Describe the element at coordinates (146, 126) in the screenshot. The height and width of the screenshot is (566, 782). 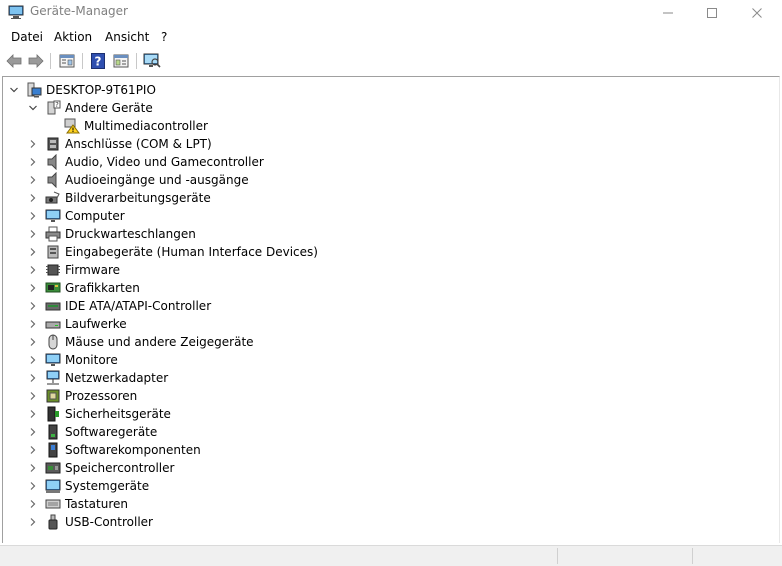
I see `tree-node-label: Multimediacontroller` at that location.